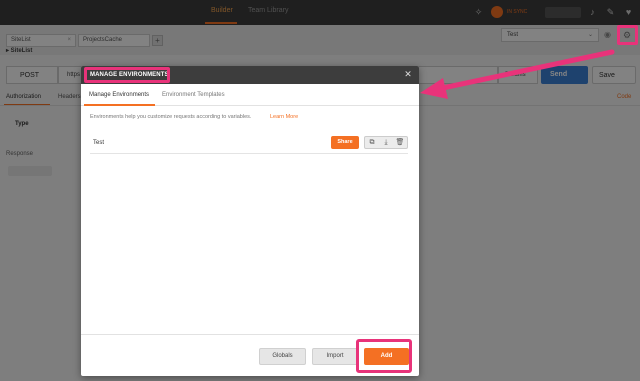 Image resolution: width=640 pixels, height=381 pixels. Describe the element at coordinates (119, 105) in the screenshot. I see `tab-manage-environments-underline` at that location.